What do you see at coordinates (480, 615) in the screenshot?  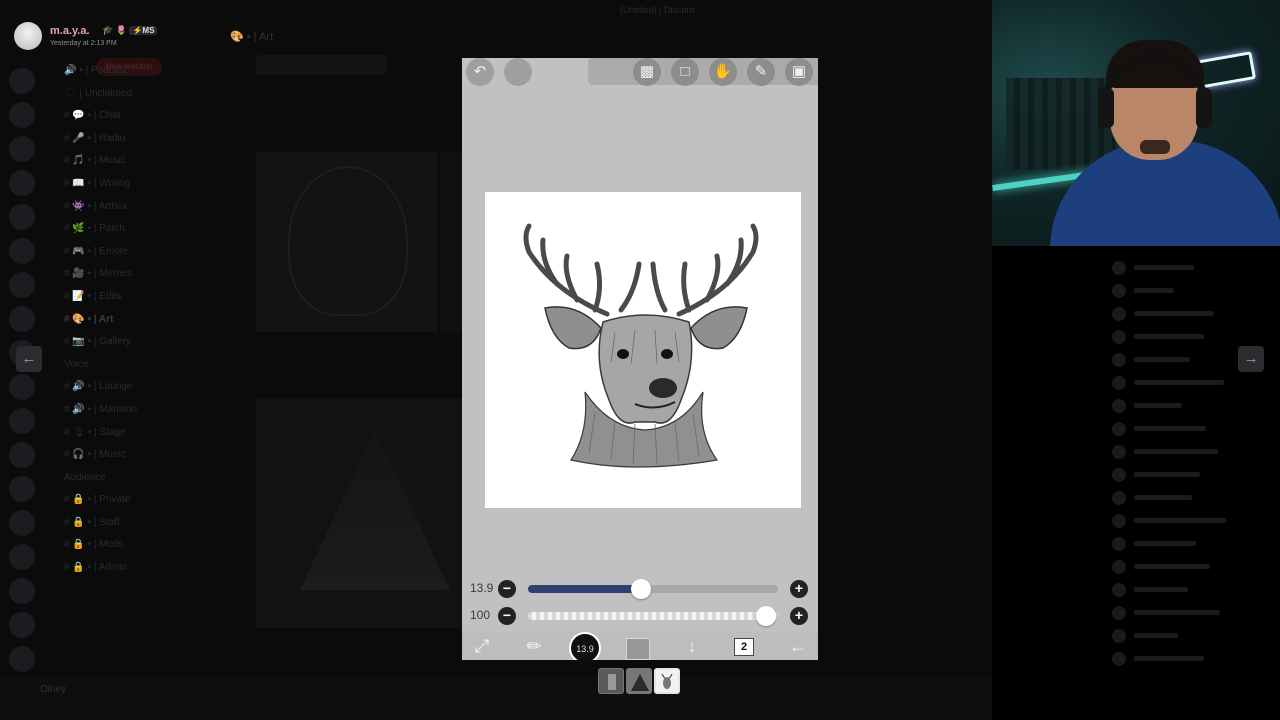 I see `opacity-value: 100` at bounding box center [480, 615].